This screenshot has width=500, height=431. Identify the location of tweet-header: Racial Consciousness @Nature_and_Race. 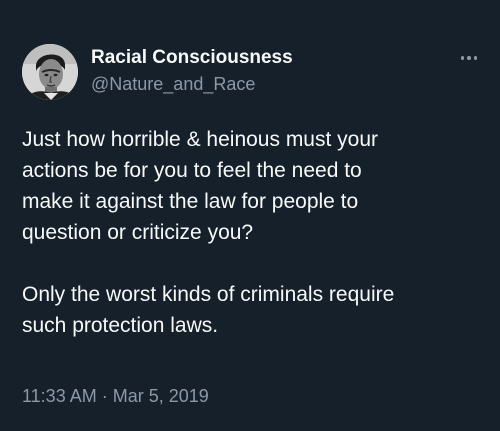
(252, 72).